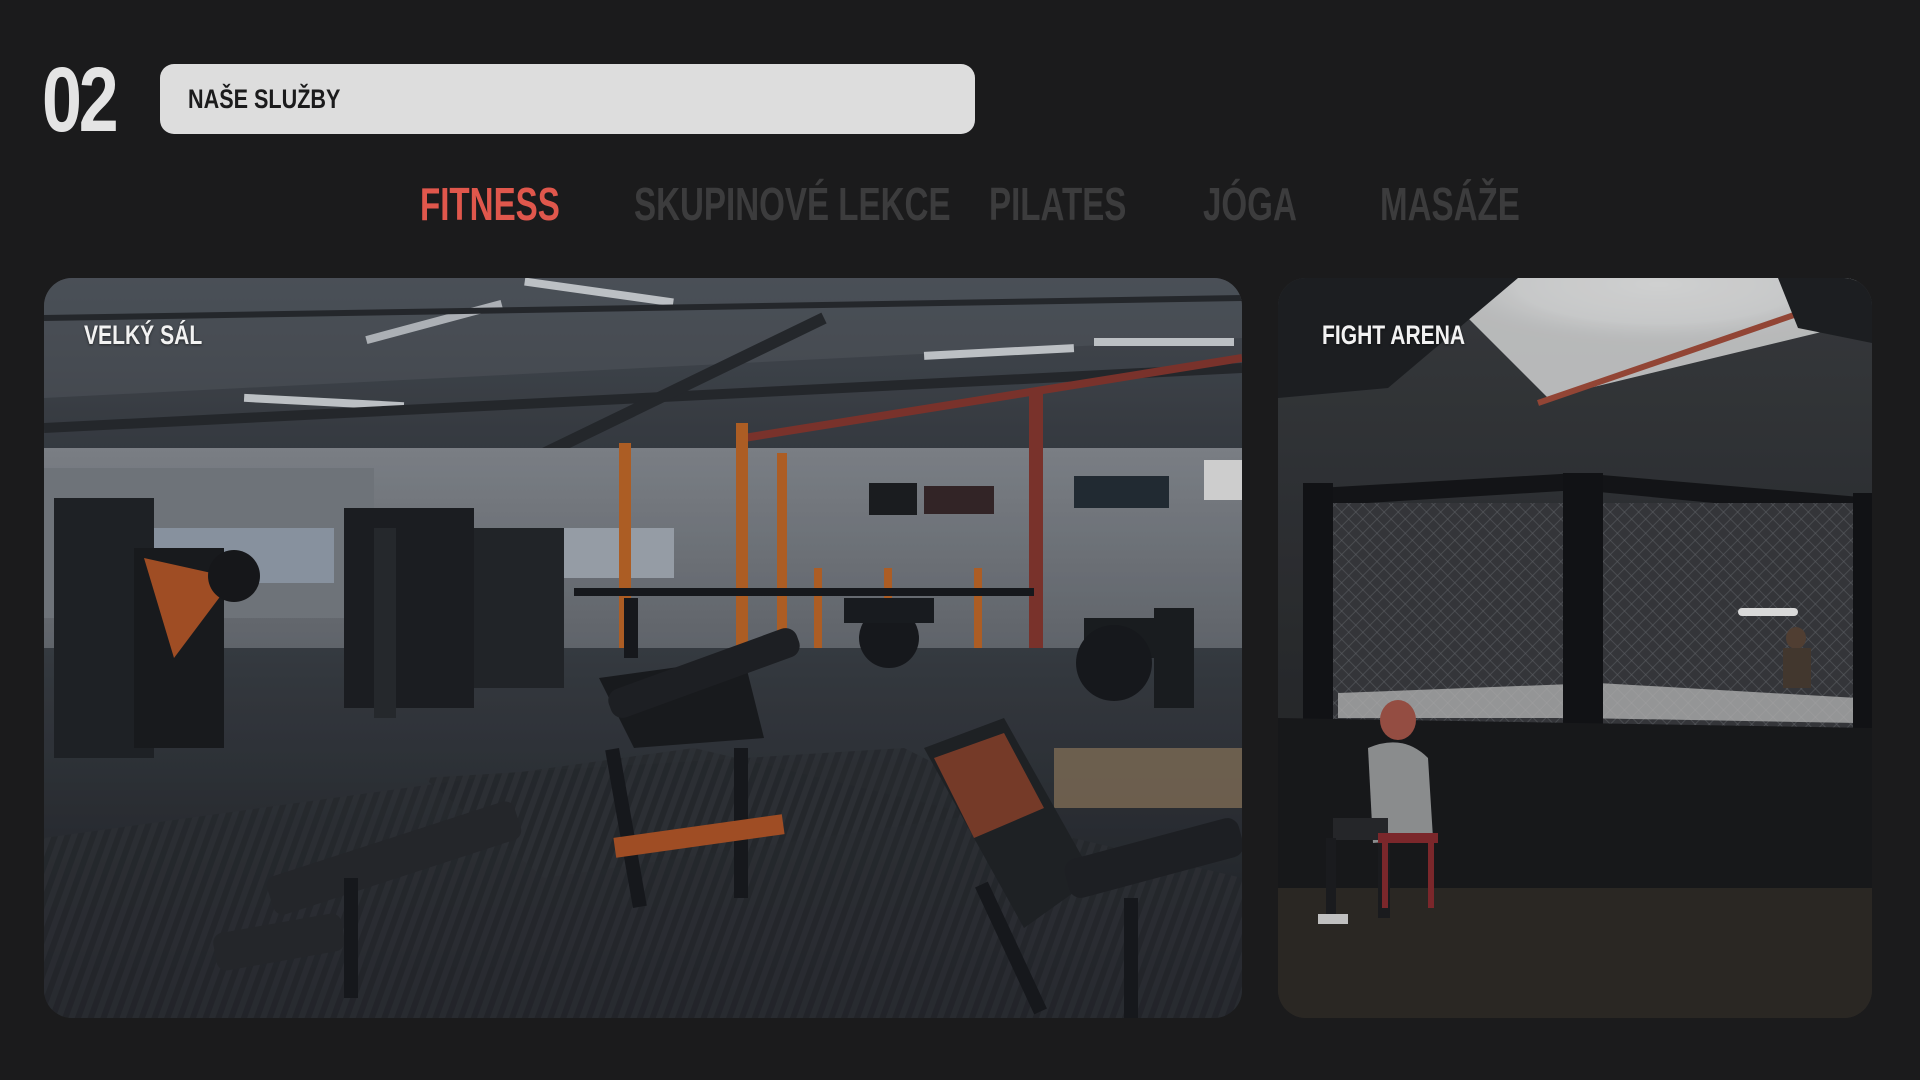 Image resolution: width=1920 pixels, height=1080 pixels. Describe the element at coordinates (1250, 204) in the screenshot. I see `tab-joga: JÓGA` at that location.